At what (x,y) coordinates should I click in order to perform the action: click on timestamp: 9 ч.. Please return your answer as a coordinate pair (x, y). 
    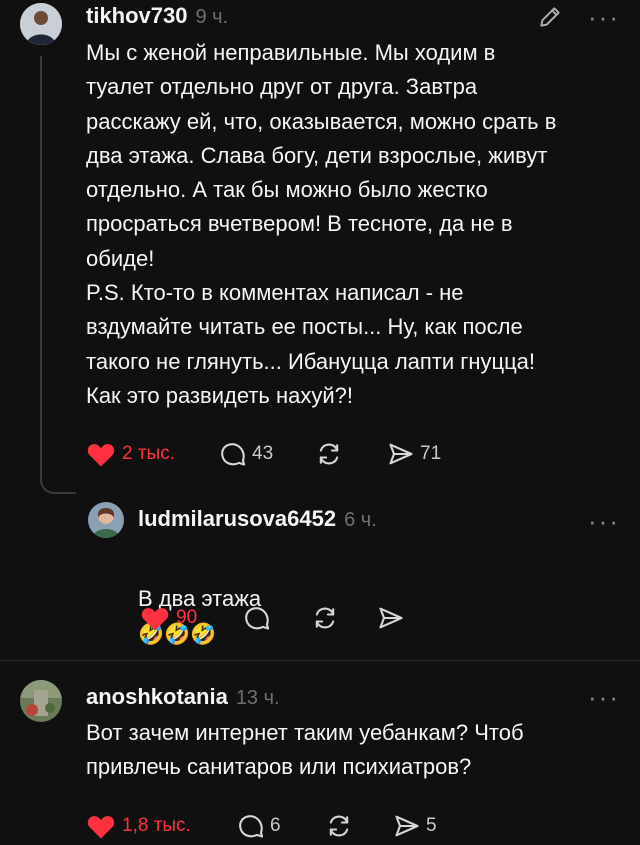
    Looking at the image, I should click on (212, 17).